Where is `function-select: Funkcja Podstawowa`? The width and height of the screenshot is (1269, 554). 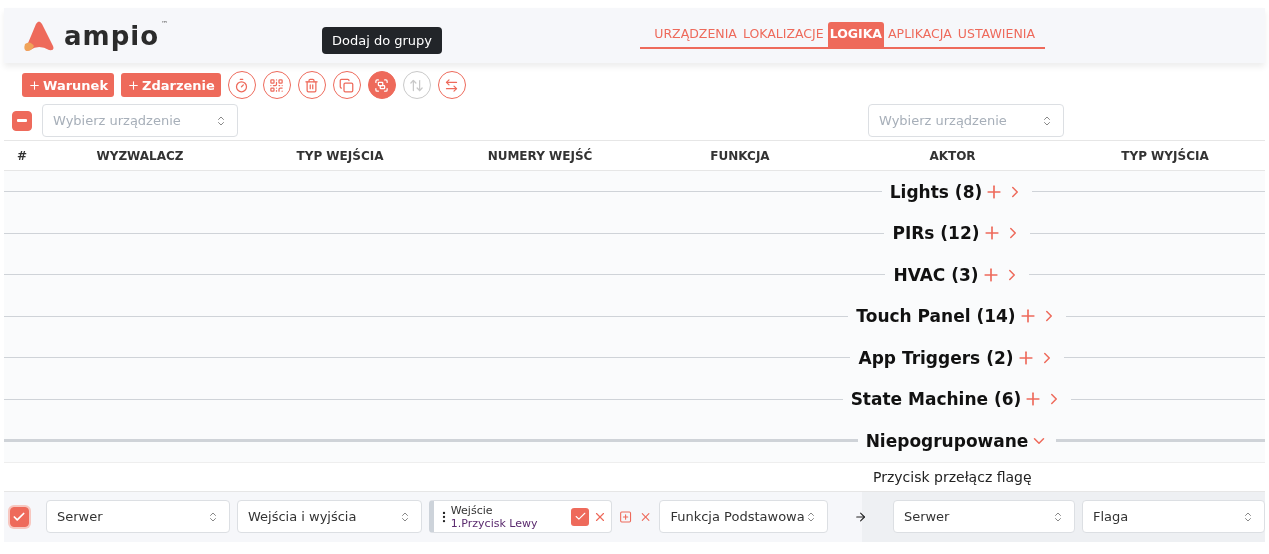 function-select: Funkcja Podstawowa is located at coordinates (743, 516).